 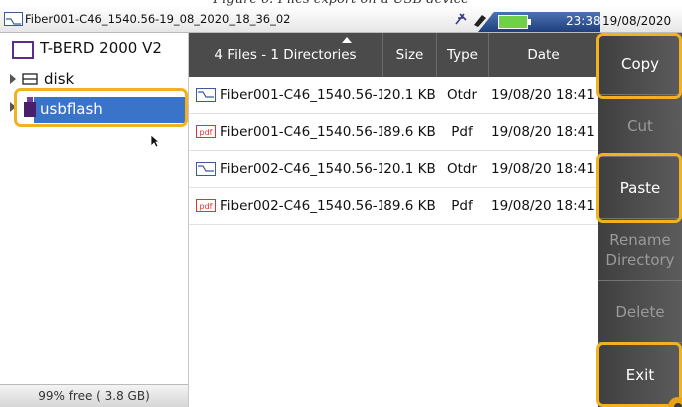 I want to click on tree-item-label: disk, so click(x=59, y=79).